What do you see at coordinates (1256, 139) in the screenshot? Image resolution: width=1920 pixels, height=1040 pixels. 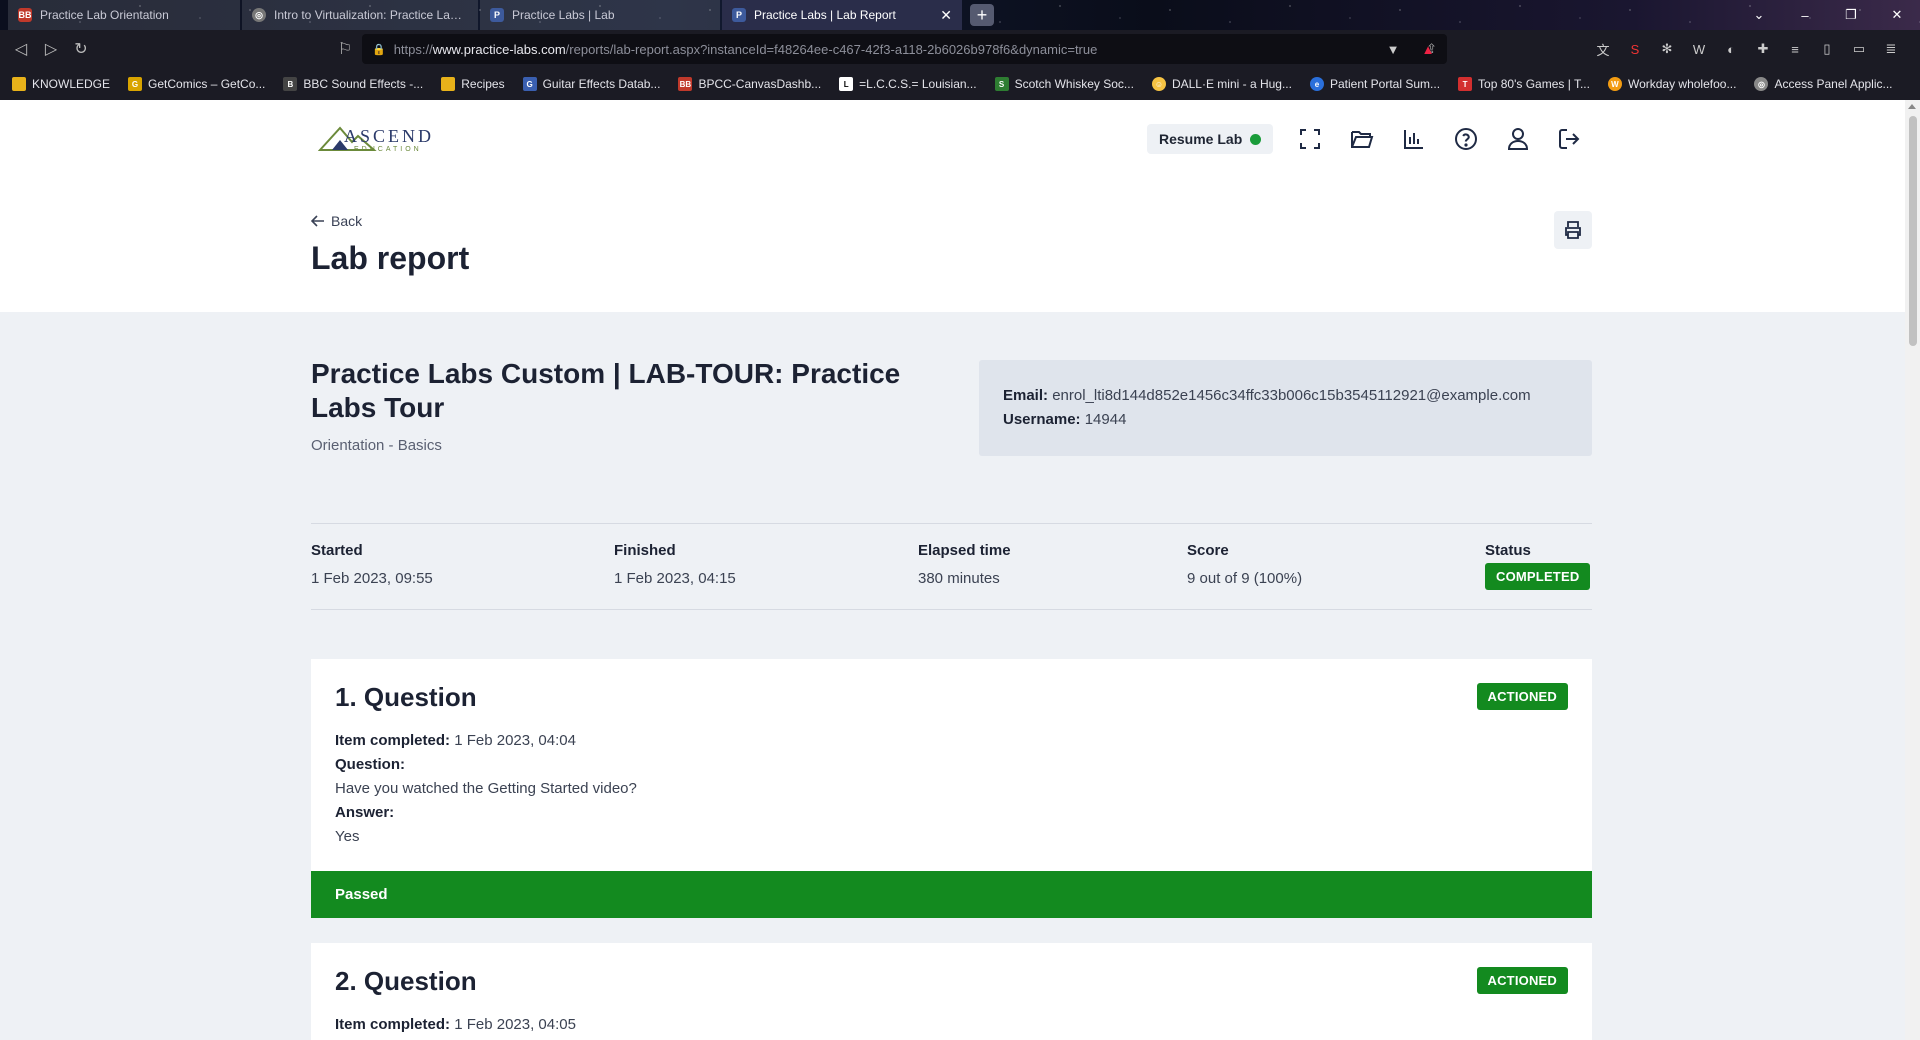 I see `status-dot-icon` at bounding box center [1256, 139].